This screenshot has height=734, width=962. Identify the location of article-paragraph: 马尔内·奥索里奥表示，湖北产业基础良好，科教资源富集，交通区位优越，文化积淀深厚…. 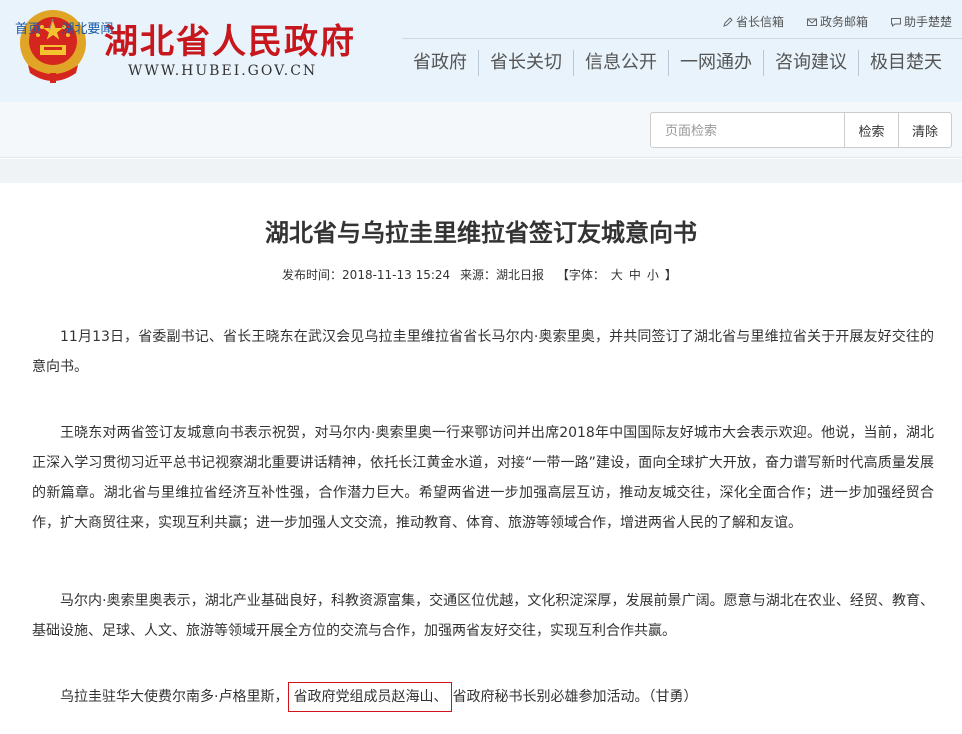
(483, 616).